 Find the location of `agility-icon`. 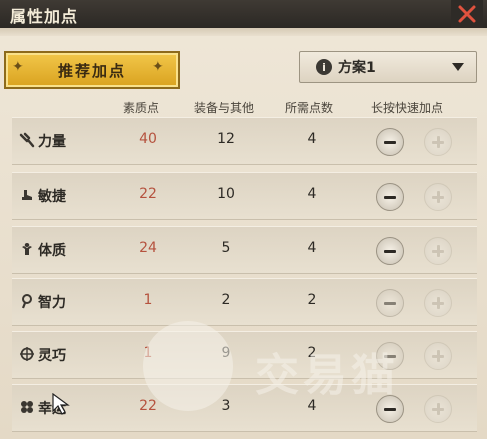

agility-icon is located at coordinates (27, 195).